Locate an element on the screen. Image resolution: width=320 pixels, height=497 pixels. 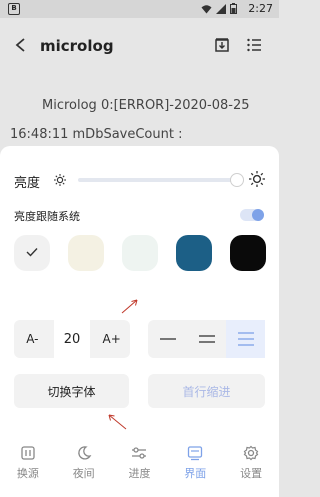
page-title: microlog is located at coordinates (77, 46).